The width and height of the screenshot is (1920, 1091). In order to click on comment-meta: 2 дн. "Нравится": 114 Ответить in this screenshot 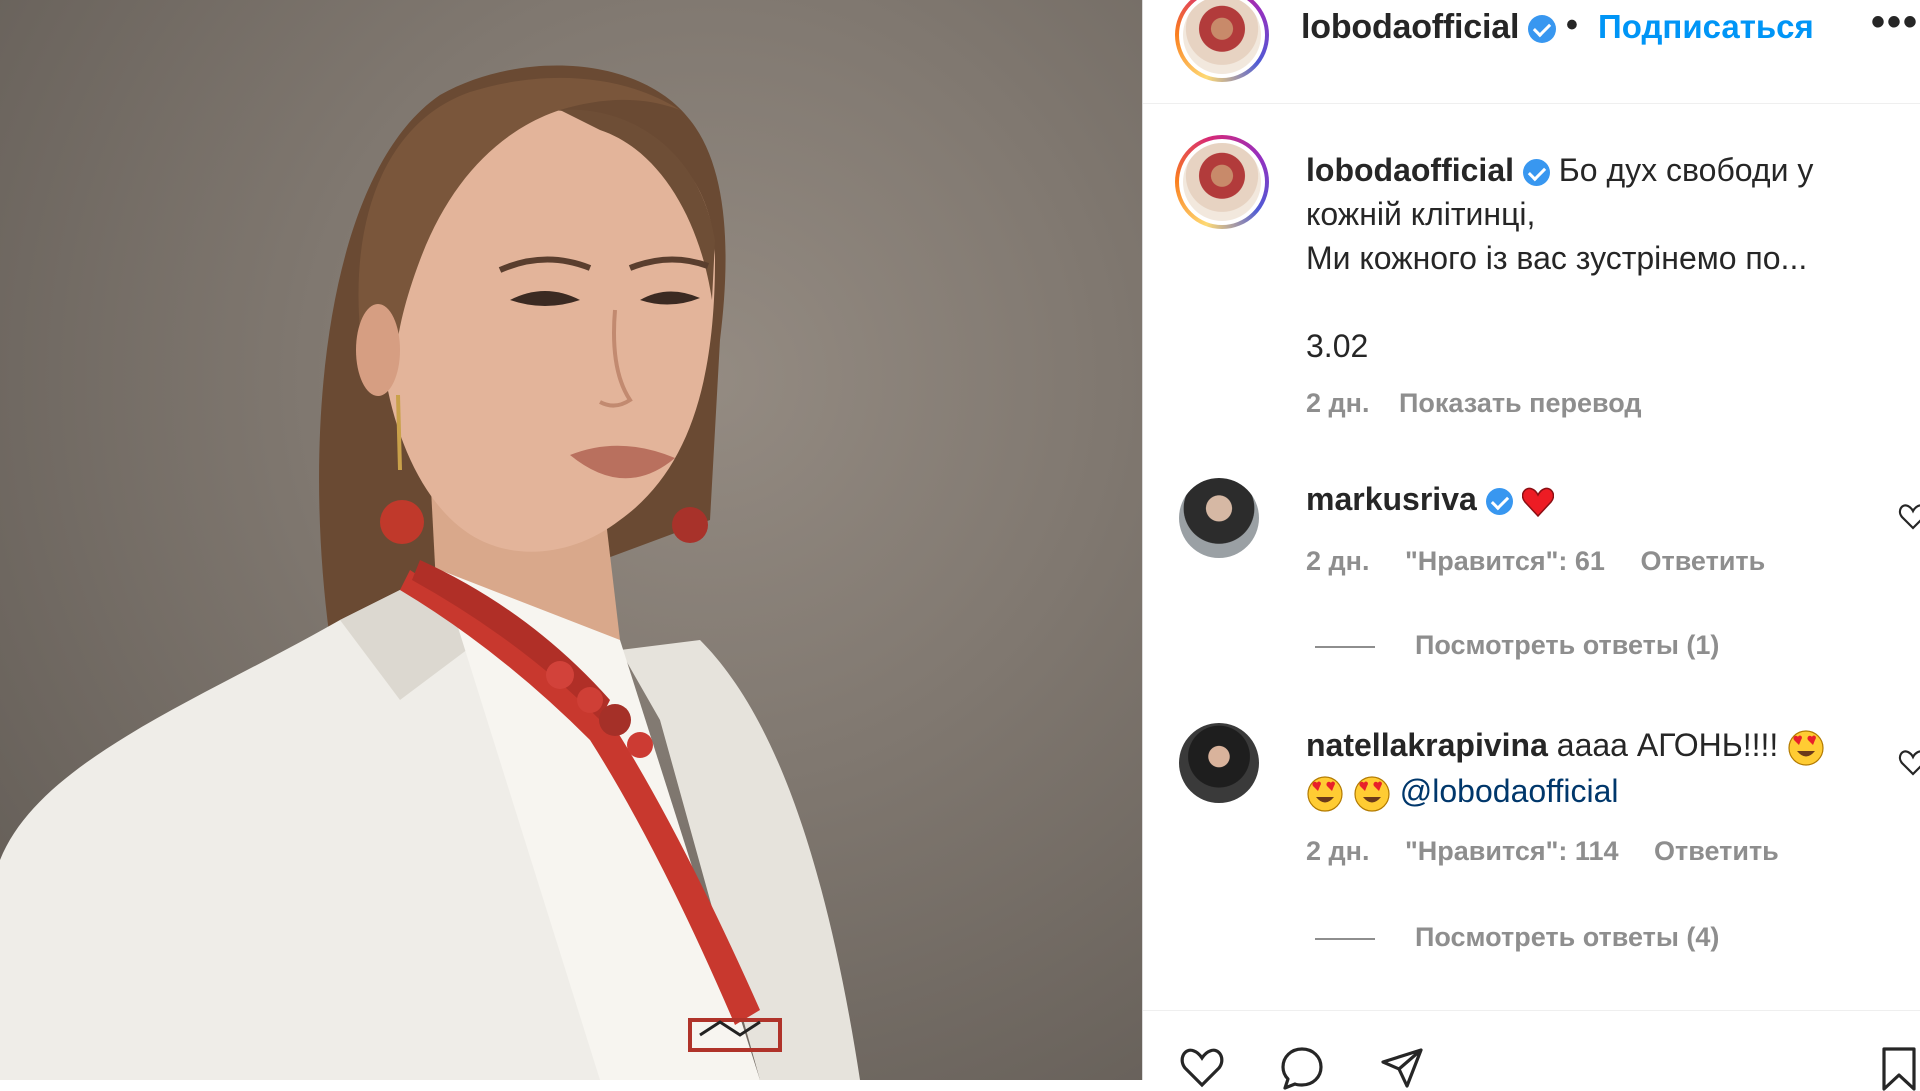, I will do `click(1556, 851)`.